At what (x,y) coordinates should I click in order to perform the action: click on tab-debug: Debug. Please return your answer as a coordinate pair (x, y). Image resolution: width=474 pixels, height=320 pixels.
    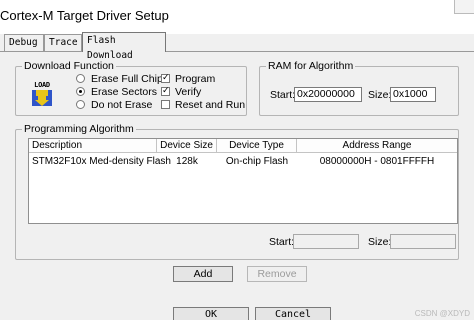
    Looking at the image, I should click on (24, 42).